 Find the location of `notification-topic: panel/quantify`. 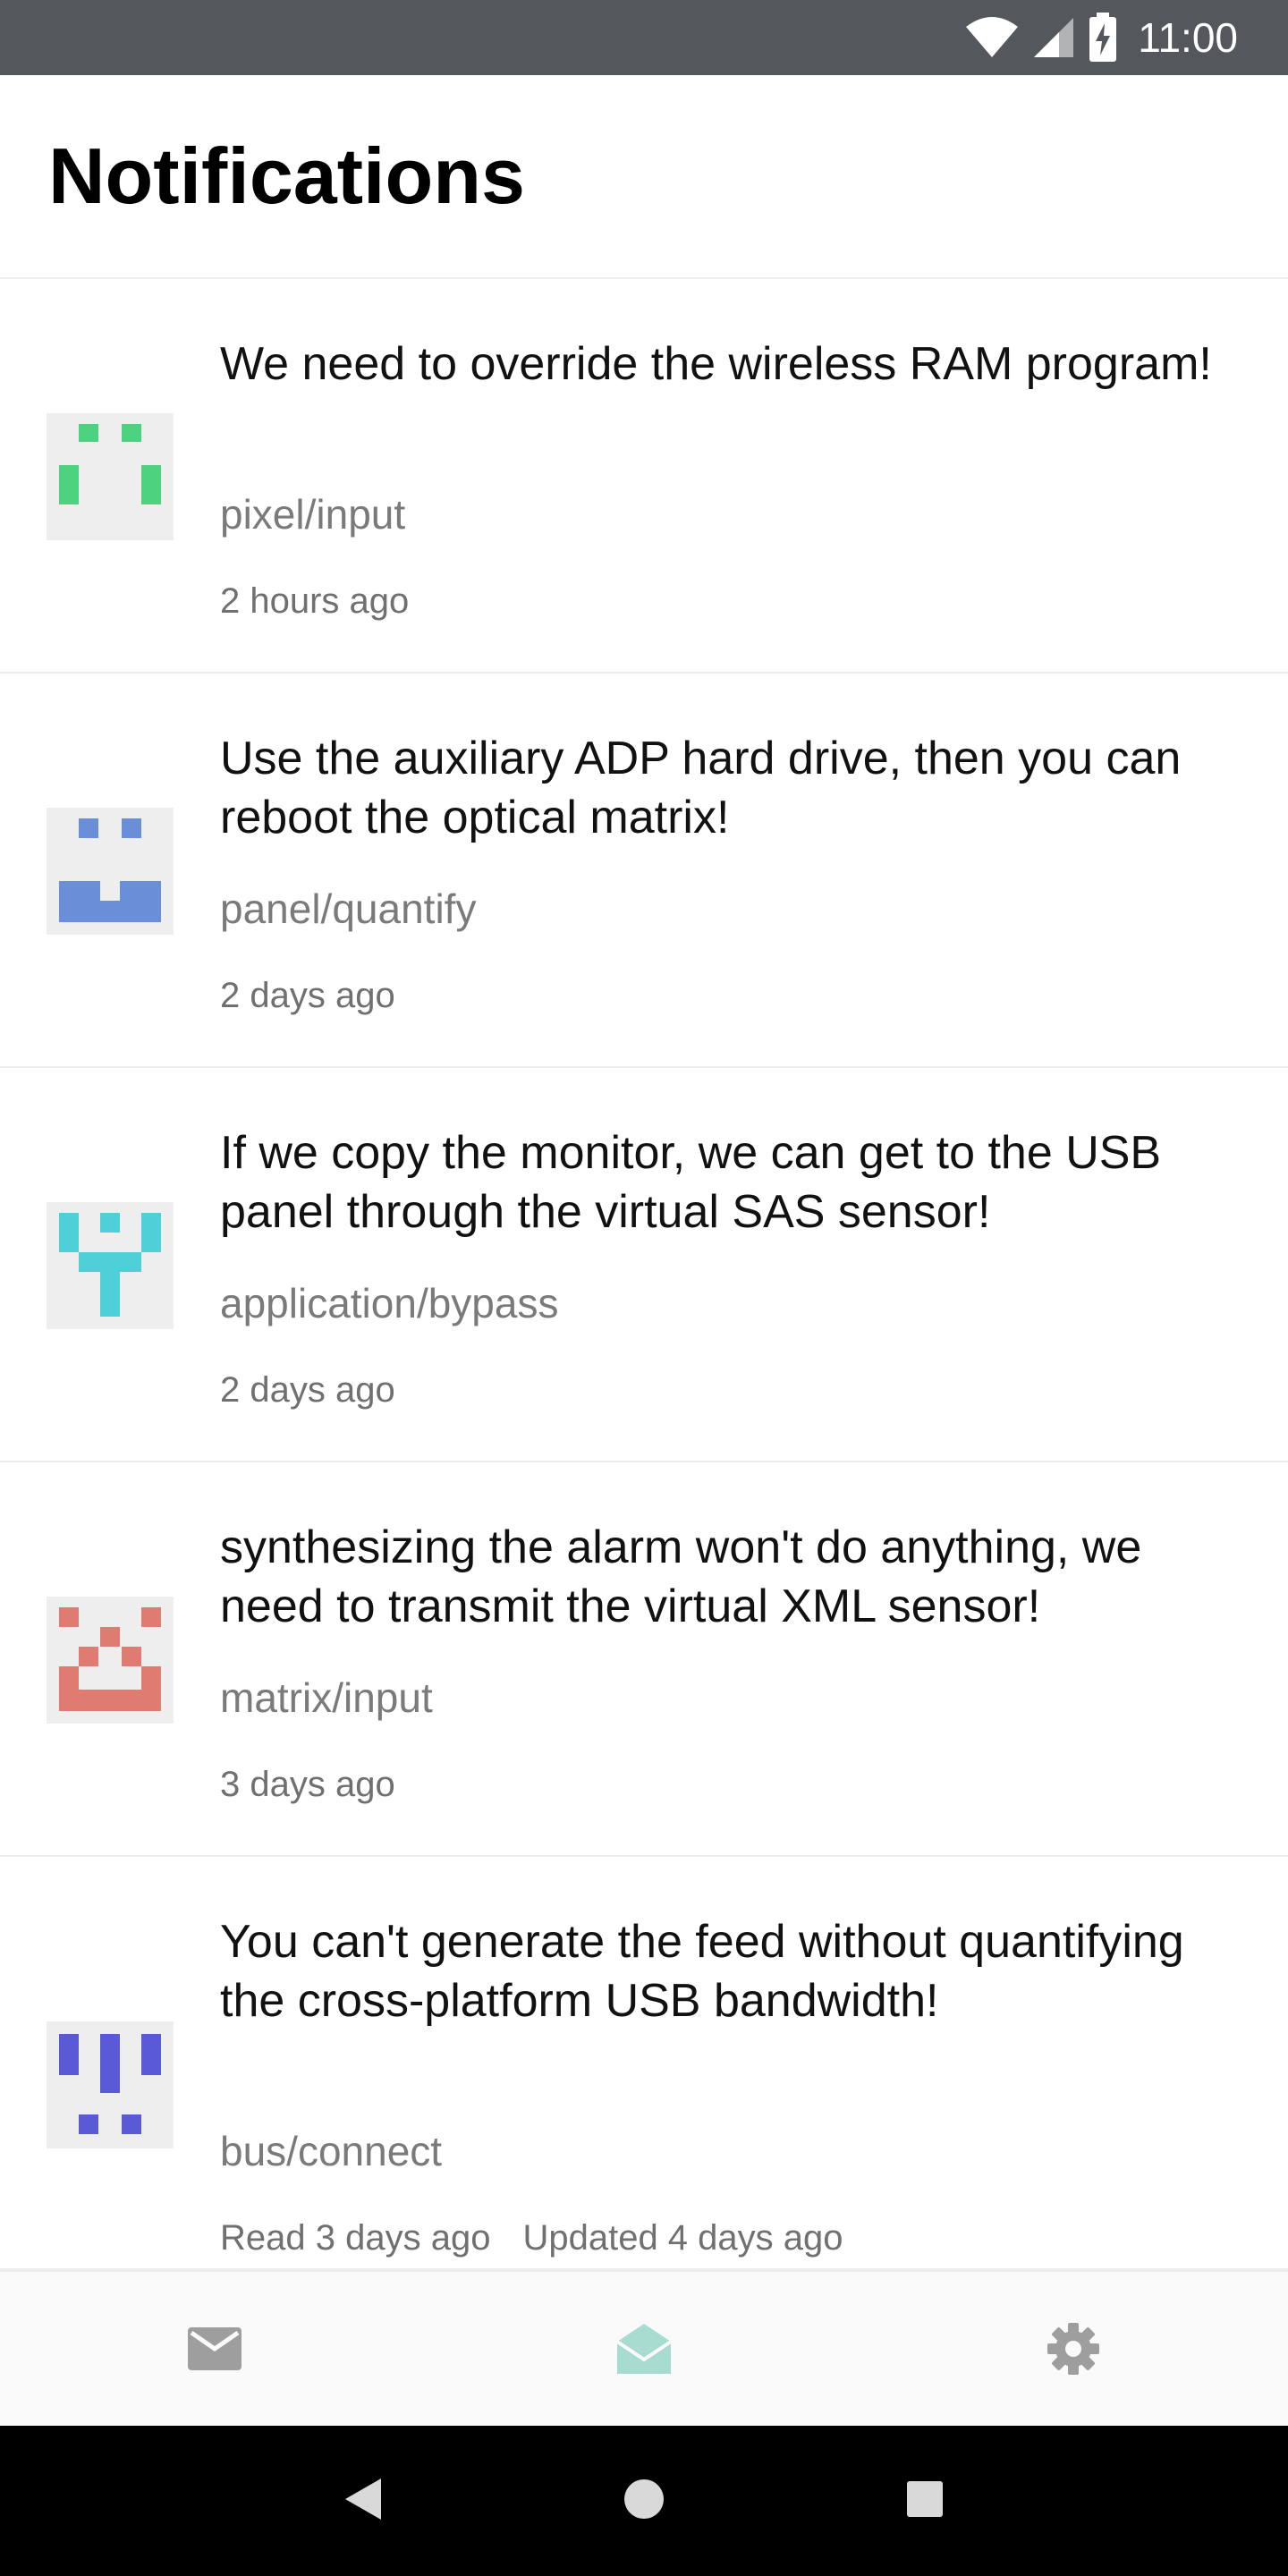

notification-topic: panel/quantify is located at coordinates (348, 909).